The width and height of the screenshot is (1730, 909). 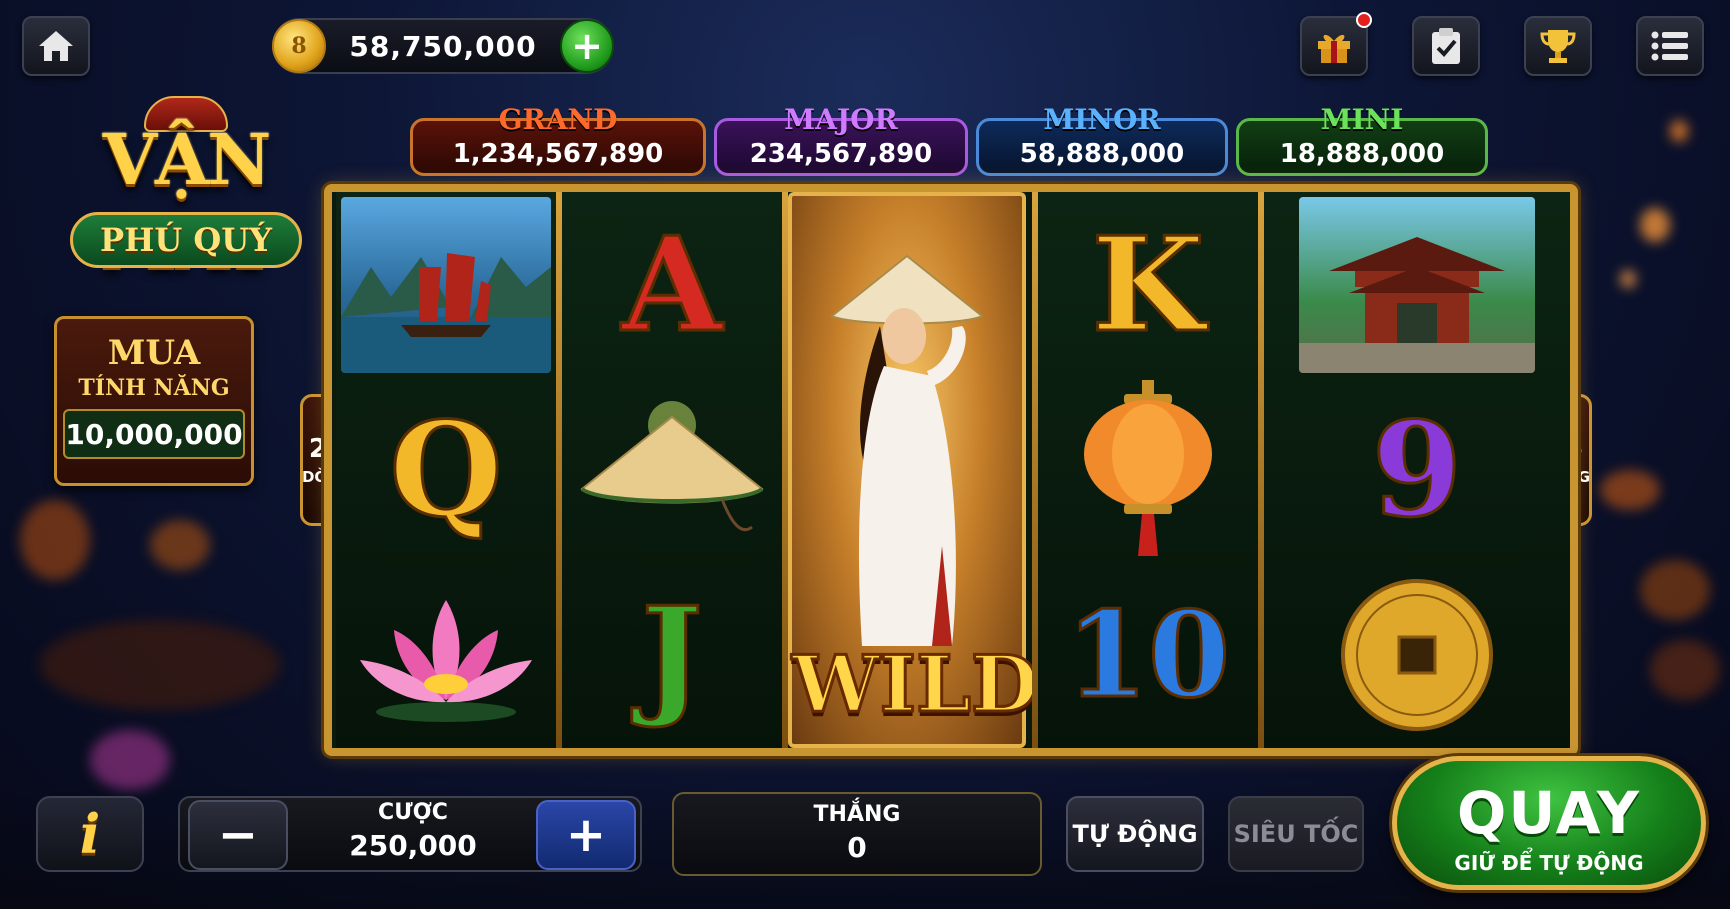 I want to click on turbo-label: SIÊU TỐC, so click(x=1296, y=834).